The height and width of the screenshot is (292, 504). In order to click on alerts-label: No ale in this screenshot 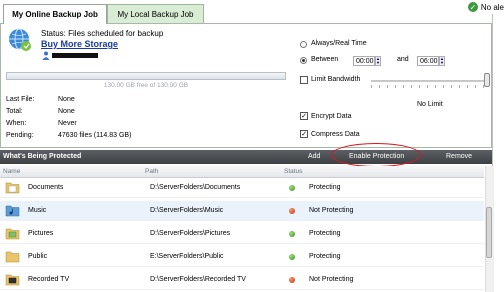, I will do `click(492, 7)`.